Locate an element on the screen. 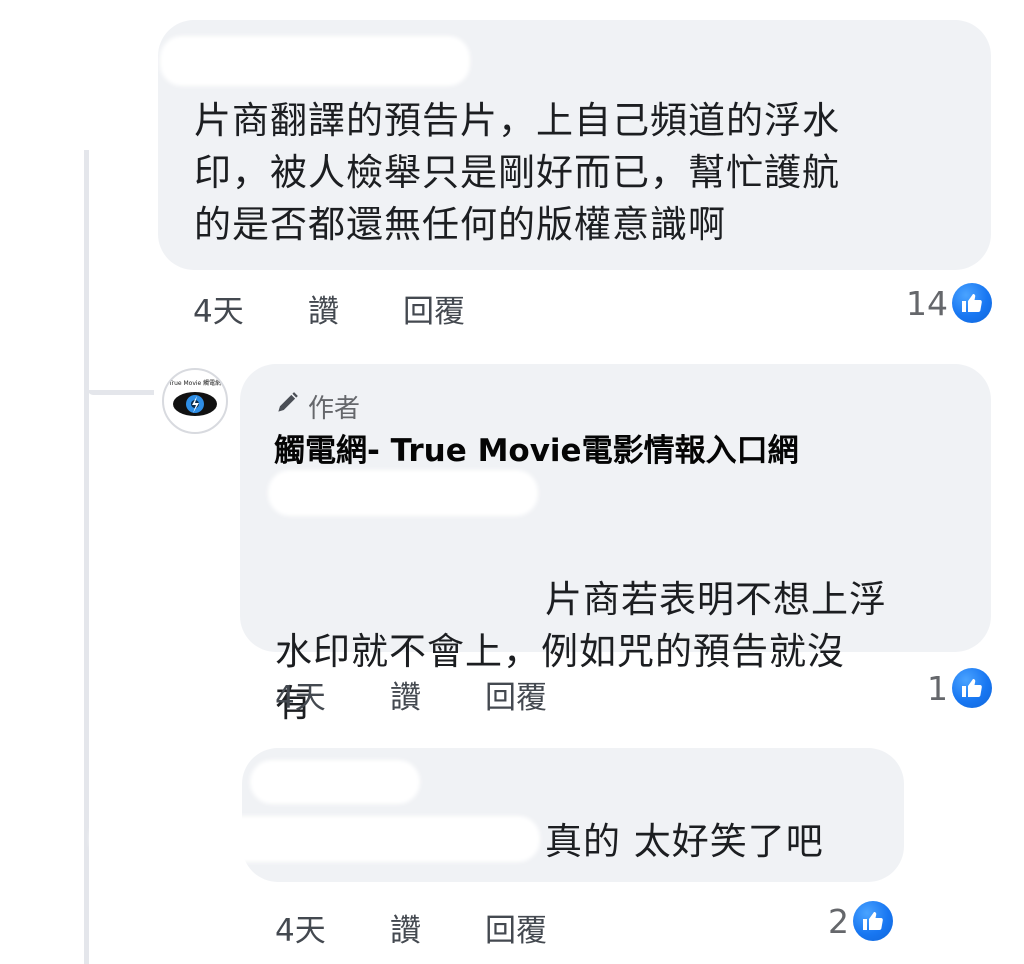 The image size is (1024, 964). thread-line-branch is located at coordinates (121, 392).